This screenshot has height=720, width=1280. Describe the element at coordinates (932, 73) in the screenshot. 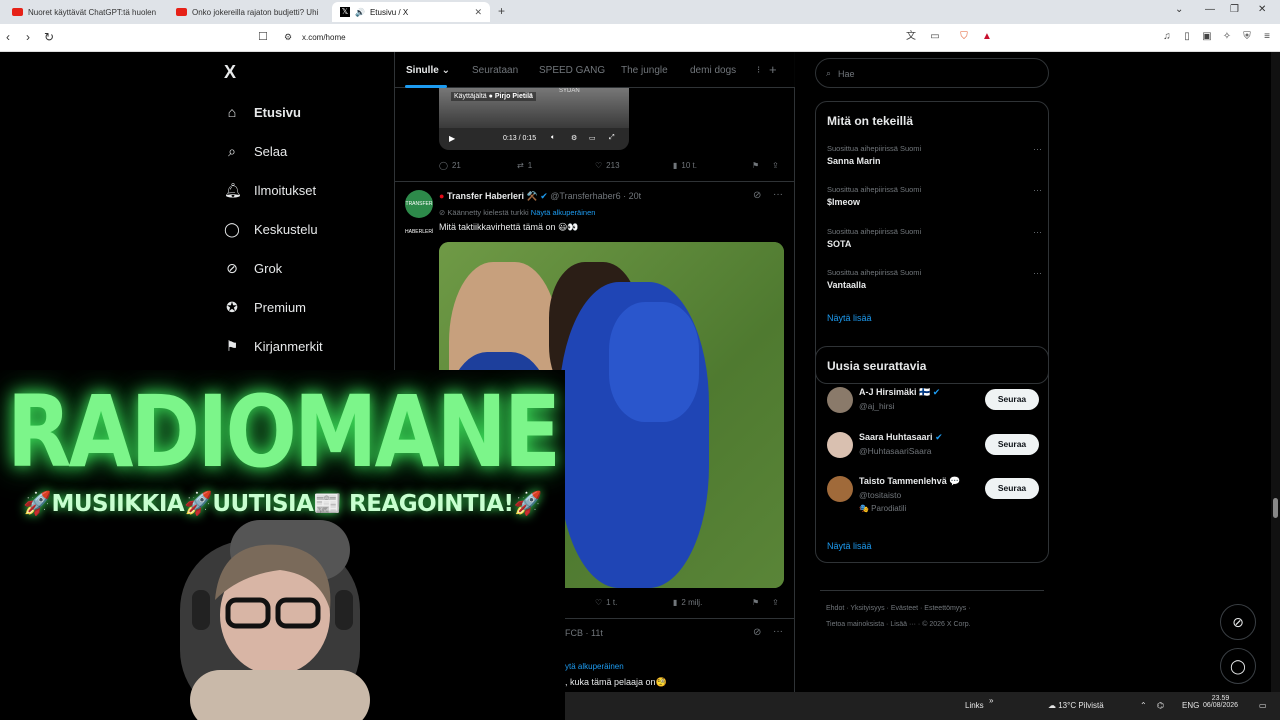

I see `search-input: ⌕ Hae` at that location.